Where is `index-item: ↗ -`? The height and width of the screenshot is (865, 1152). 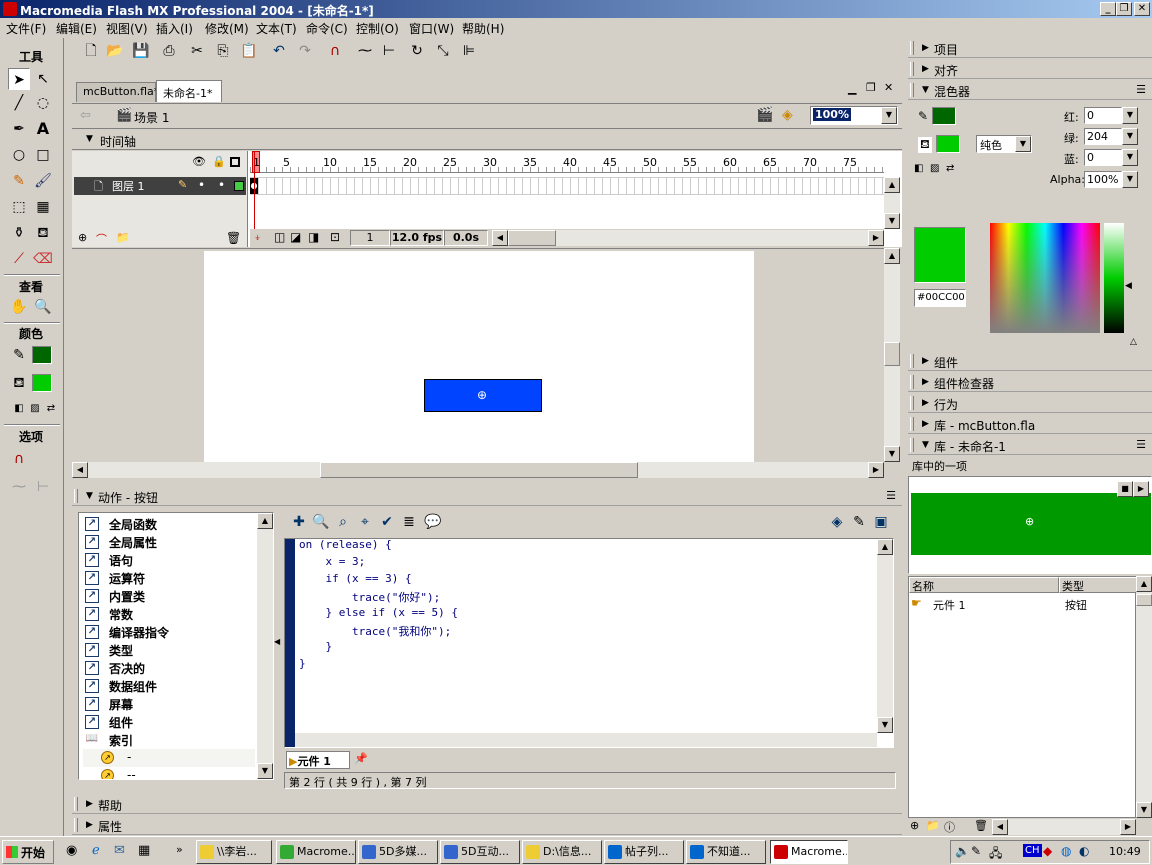
index-item: ↗ - is located at coordinates (169, 758).